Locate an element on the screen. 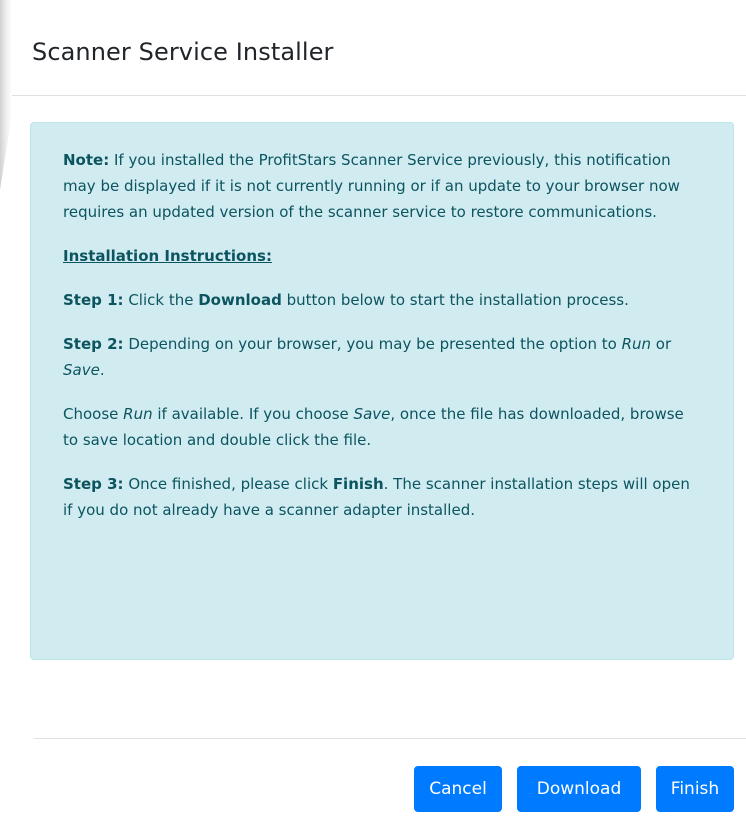 The height and width of the screenshot is (832, 746). step1-text: Click the is located at coordinates (161, 300).